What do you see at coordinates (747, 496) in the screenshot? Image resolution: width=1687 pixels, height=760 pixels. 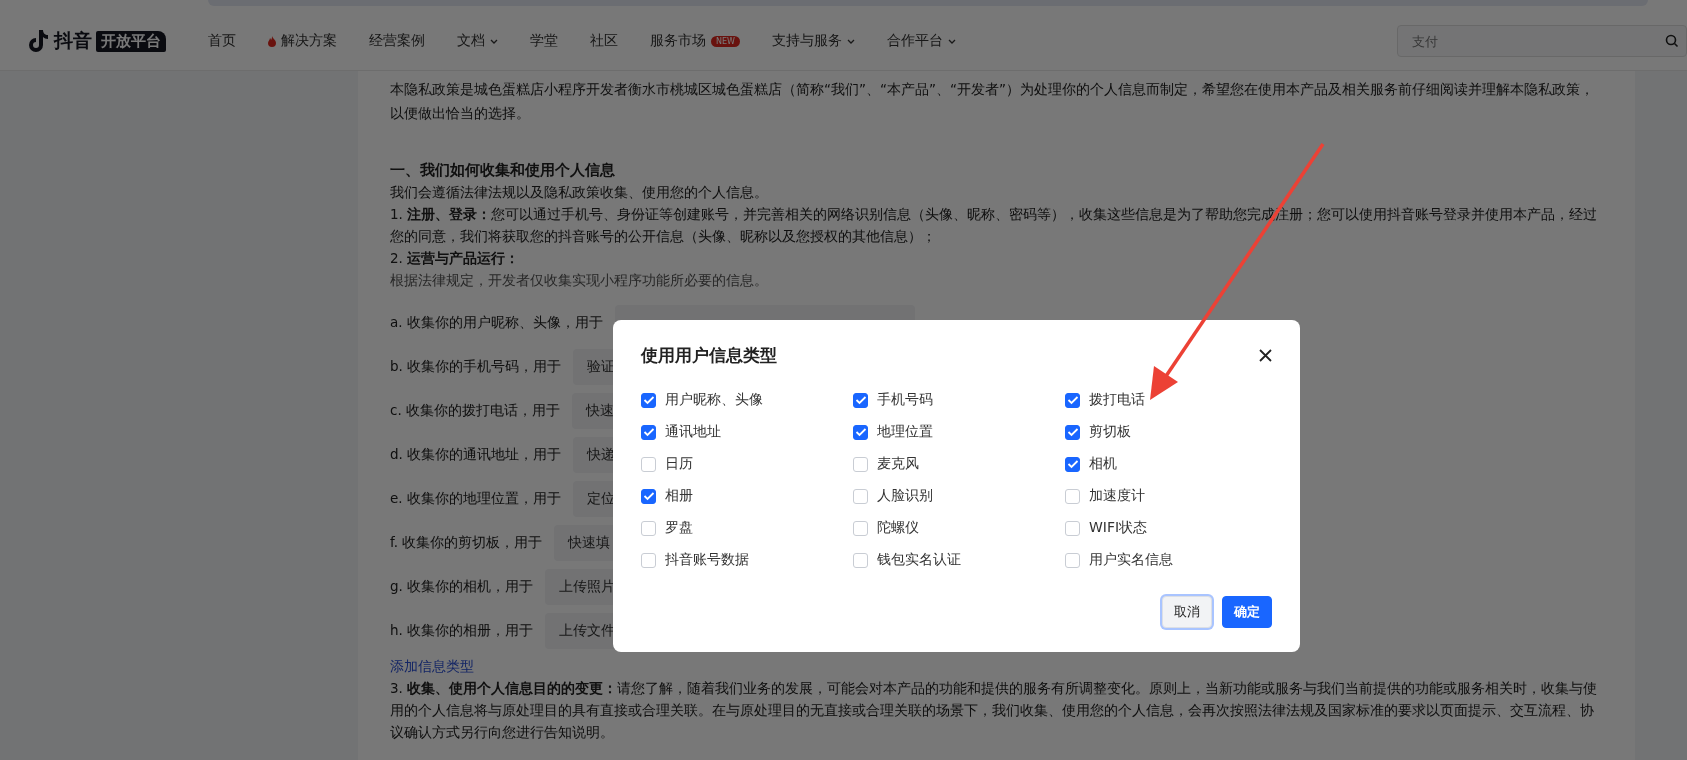 I see `checkbox-option: 相册` at bounding box center [747, 496].